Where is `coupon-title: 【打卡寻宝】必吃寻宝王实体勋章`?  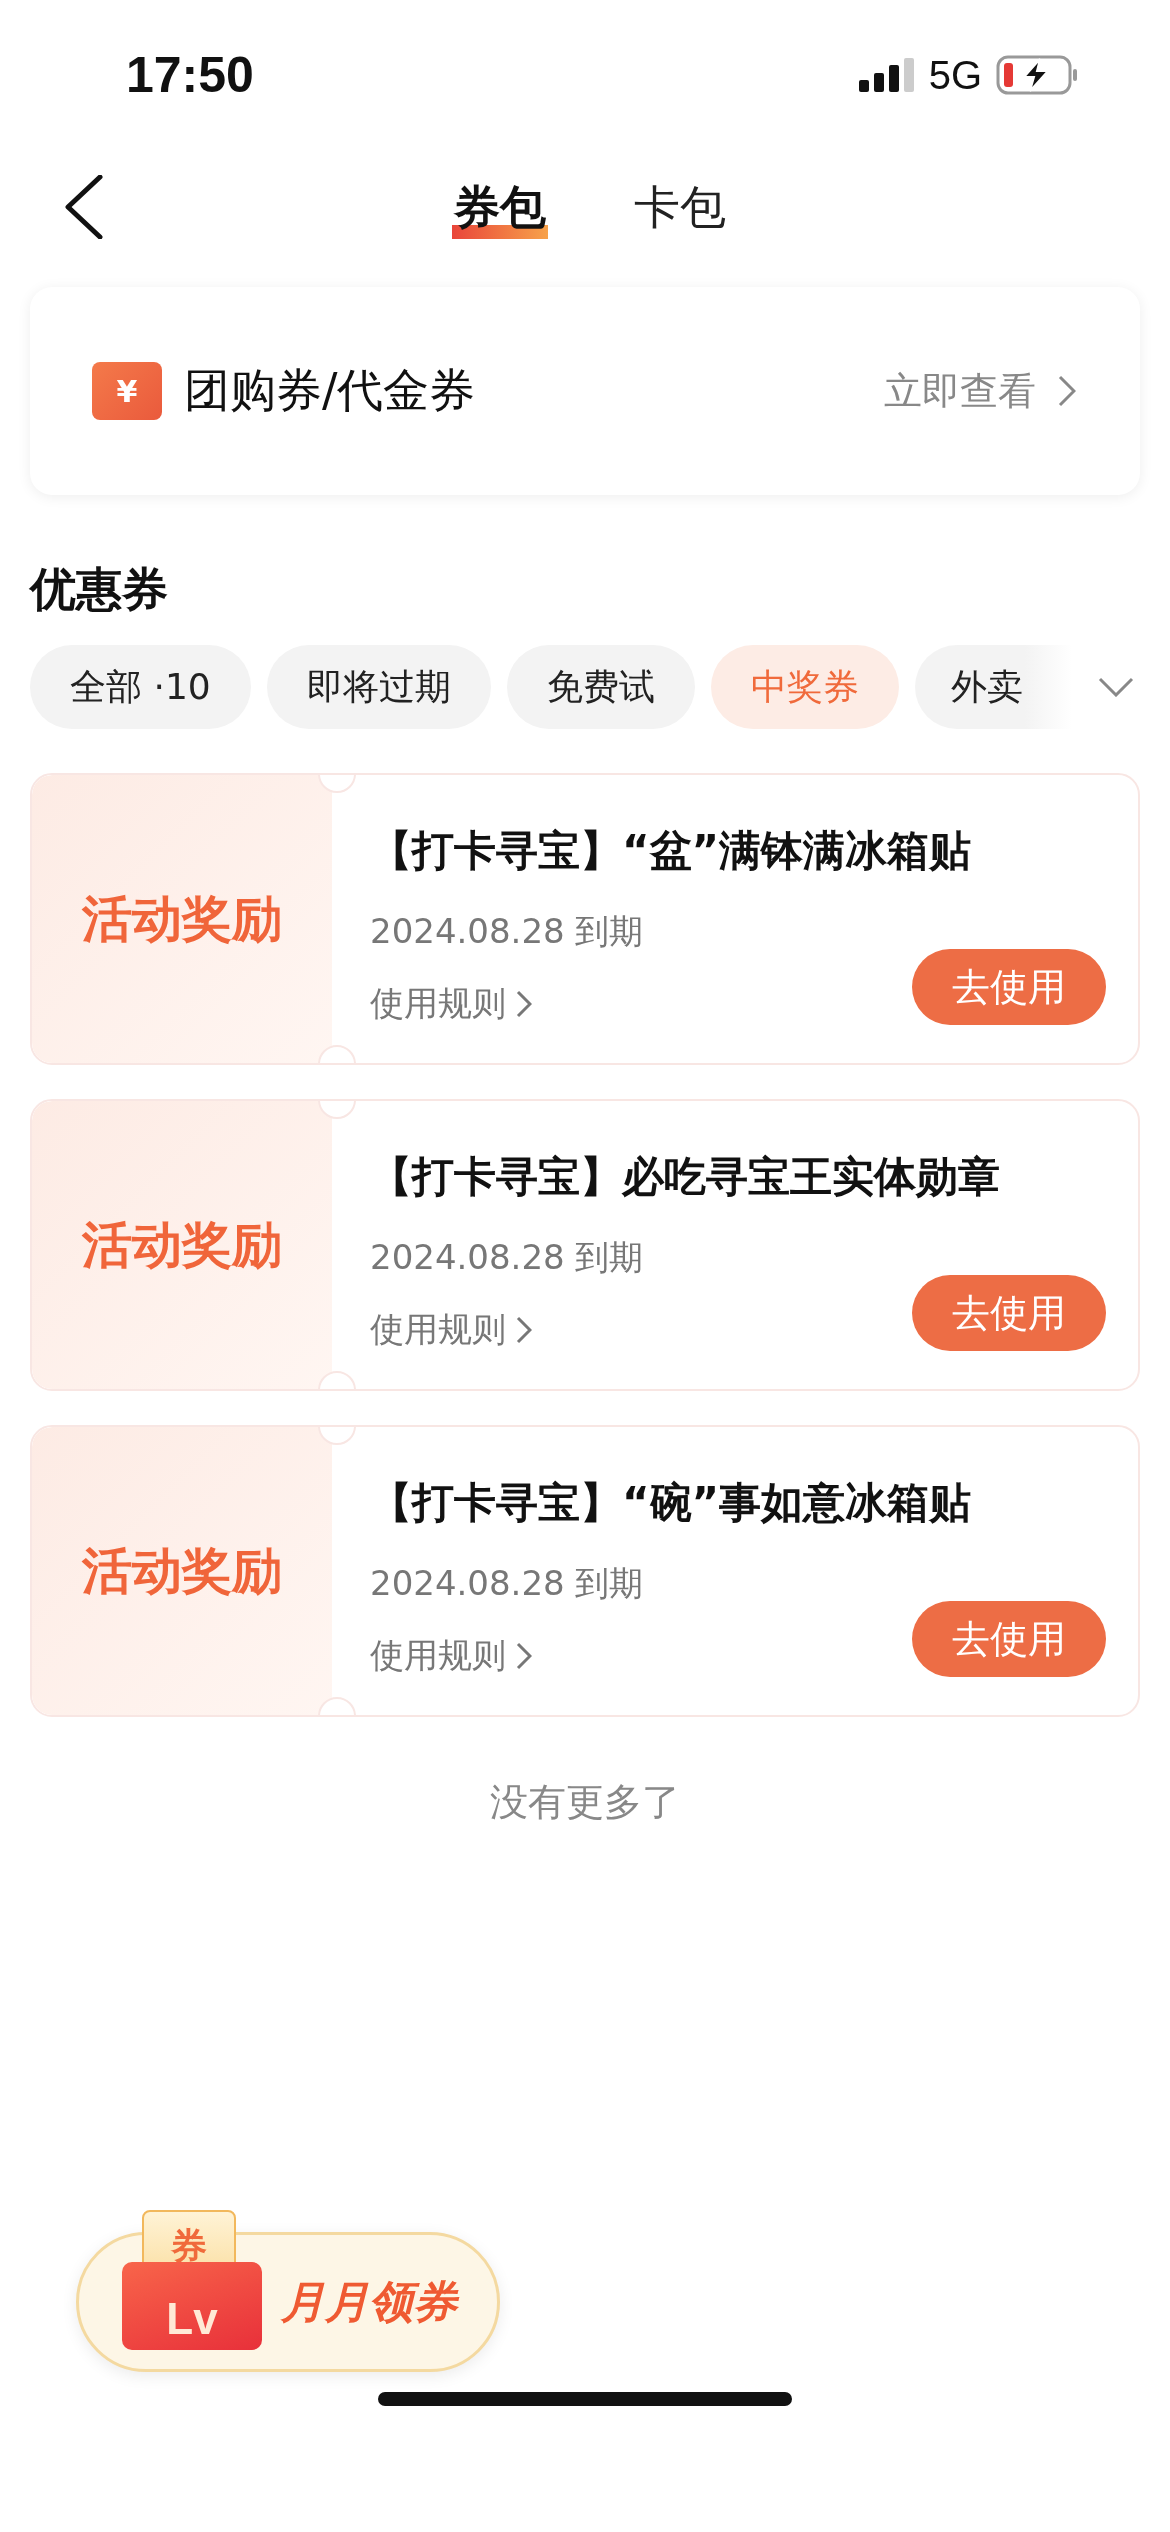
coupon-title: 【打卡寻宝】必吃寻宝王实体勋章 is located at coordinates (685, 1177).